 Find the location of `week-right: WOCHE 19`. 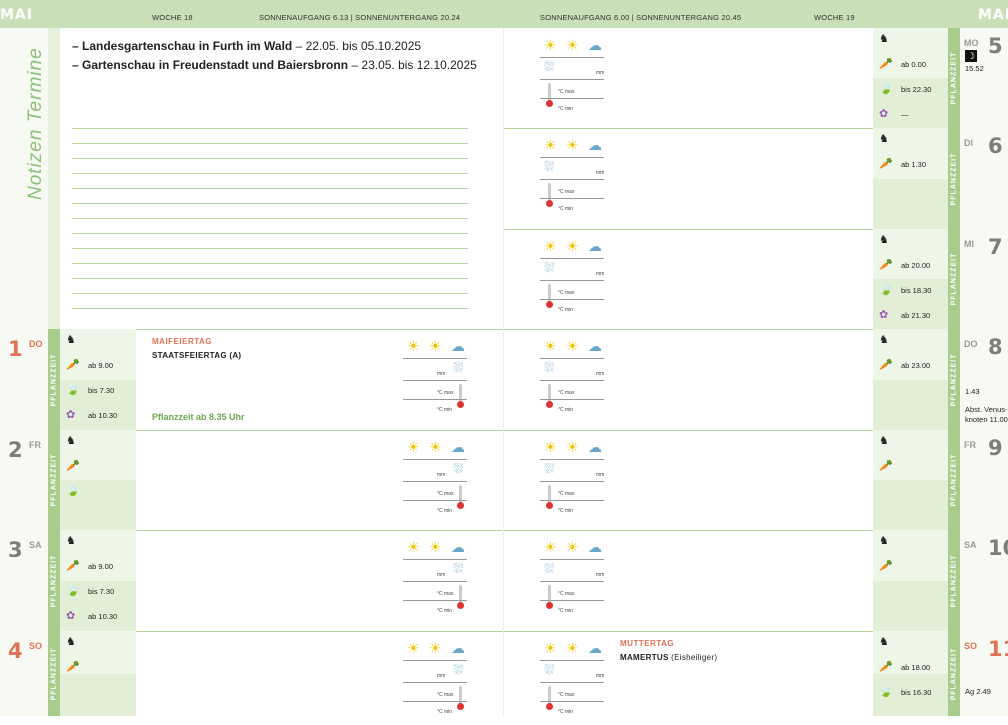

week-right: WOCHE 19 is located at coordinates (834, 17).